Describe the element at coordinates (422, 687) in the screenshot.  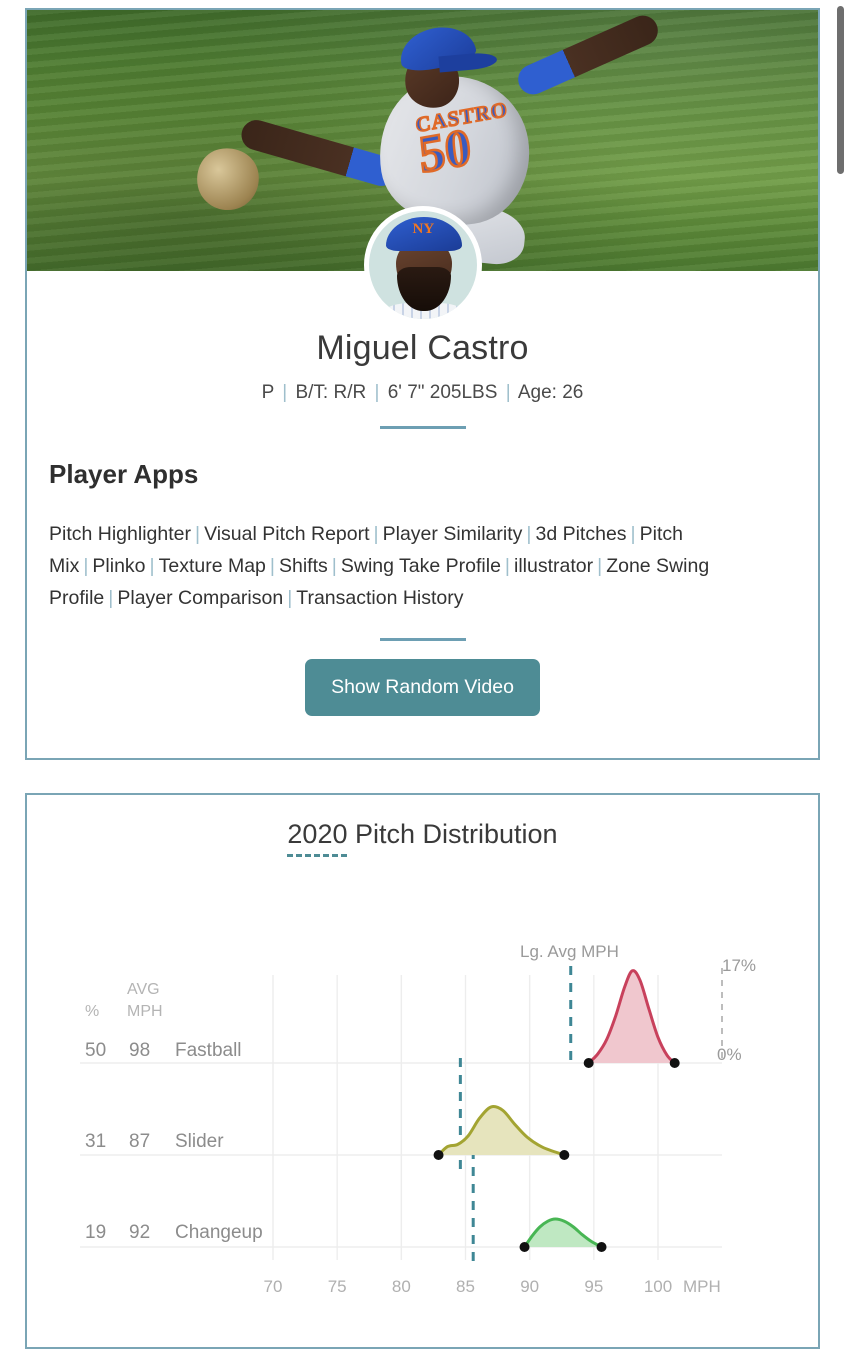
I see `show-random-video-button: Show Random Video` at that location.